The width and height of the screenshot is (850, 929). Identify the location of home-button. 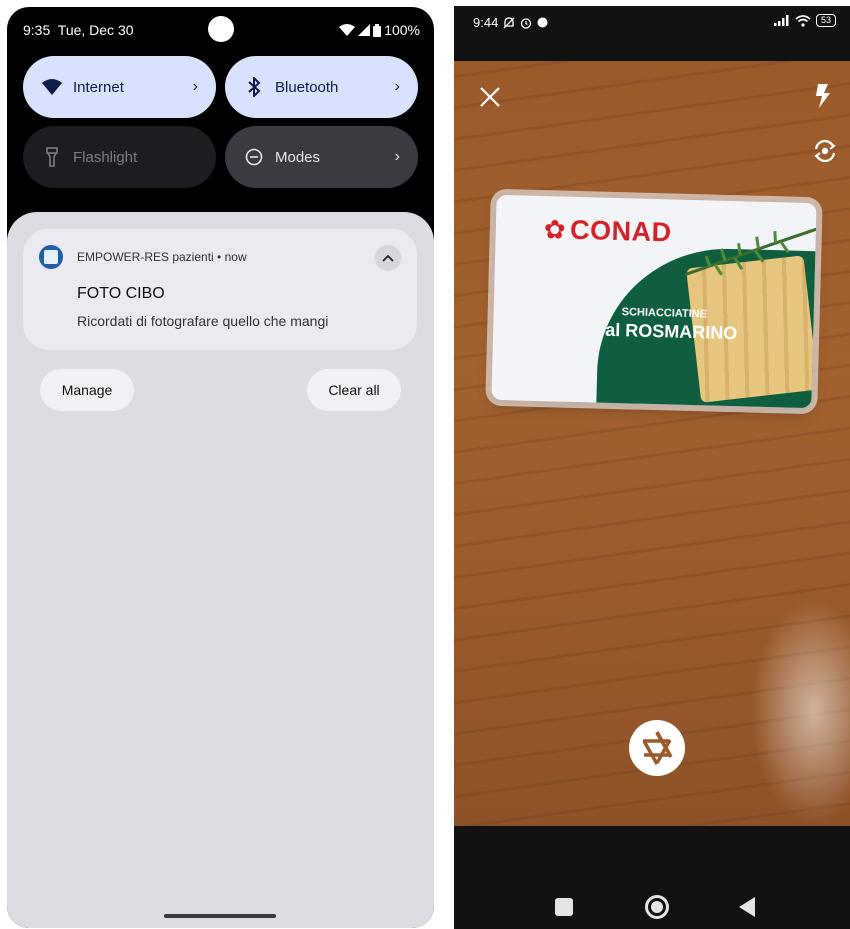
(657, 907).